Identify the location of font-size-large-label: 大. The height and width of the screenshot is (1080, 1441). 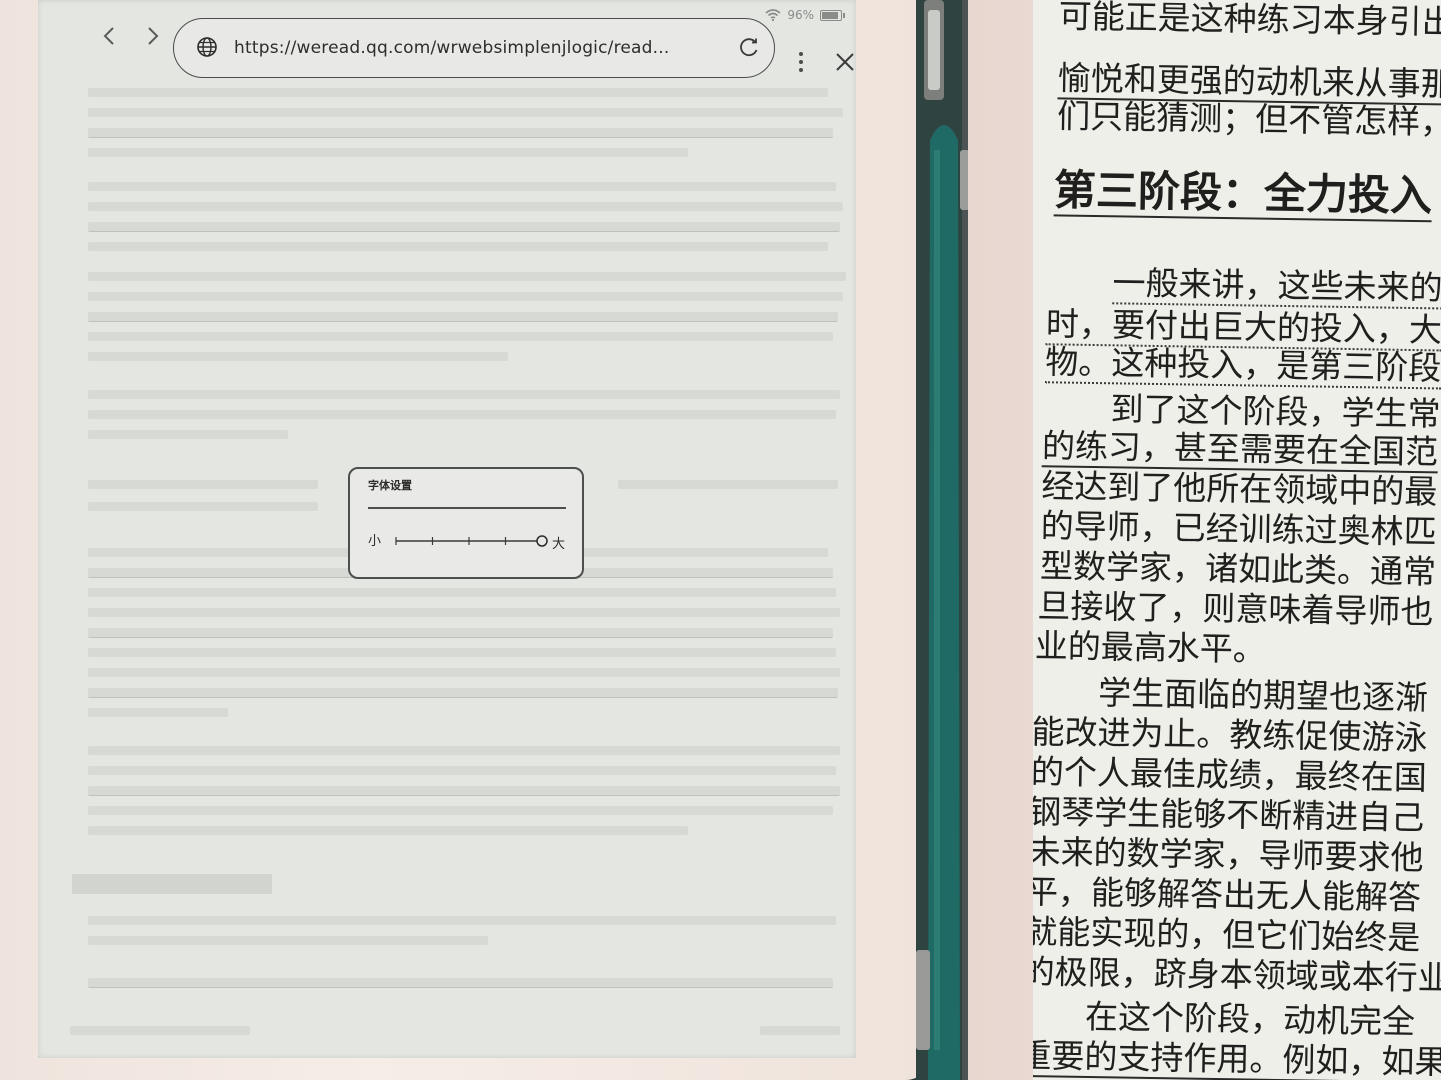
(559, 544).